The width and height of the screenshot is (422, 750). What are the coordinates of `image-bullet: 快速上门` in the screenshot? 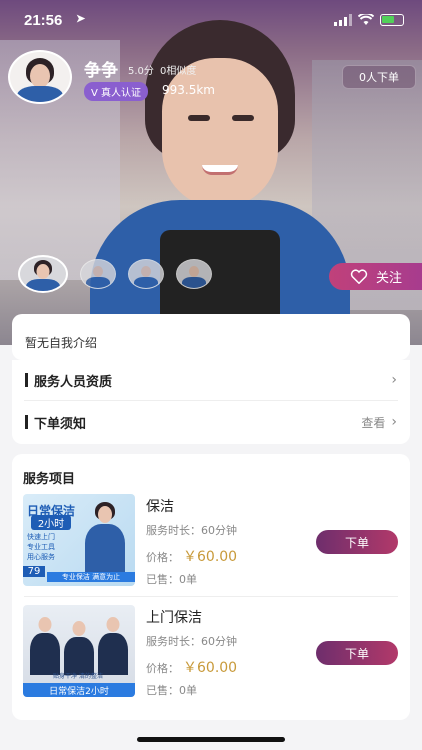 It's located at (41, 537).